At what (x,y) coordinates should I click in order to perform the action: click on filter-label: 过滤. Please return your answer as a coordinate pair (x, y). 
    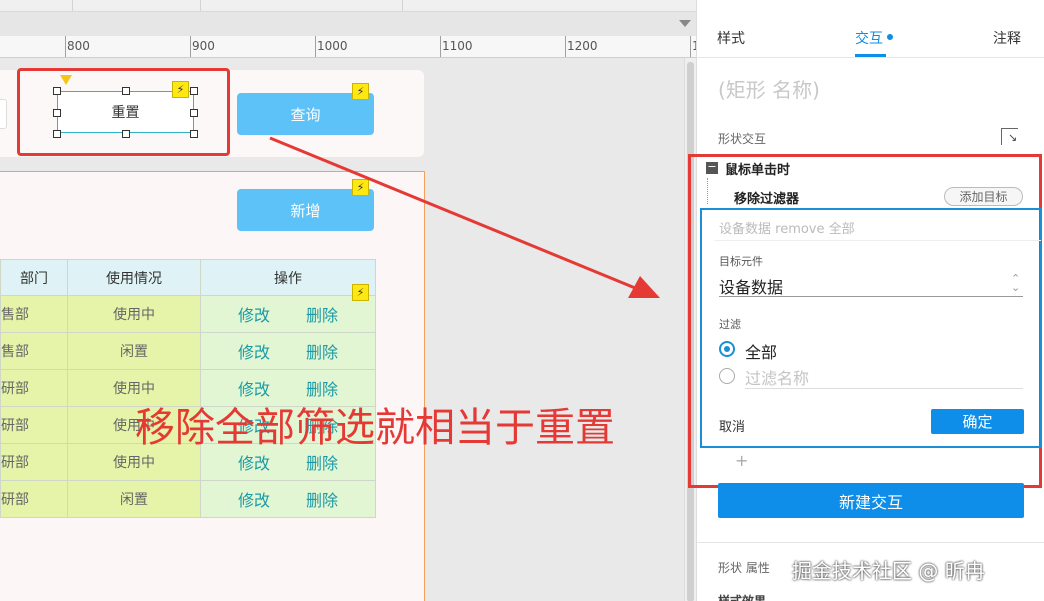
    Looking at the image, I should click on (730, 324).